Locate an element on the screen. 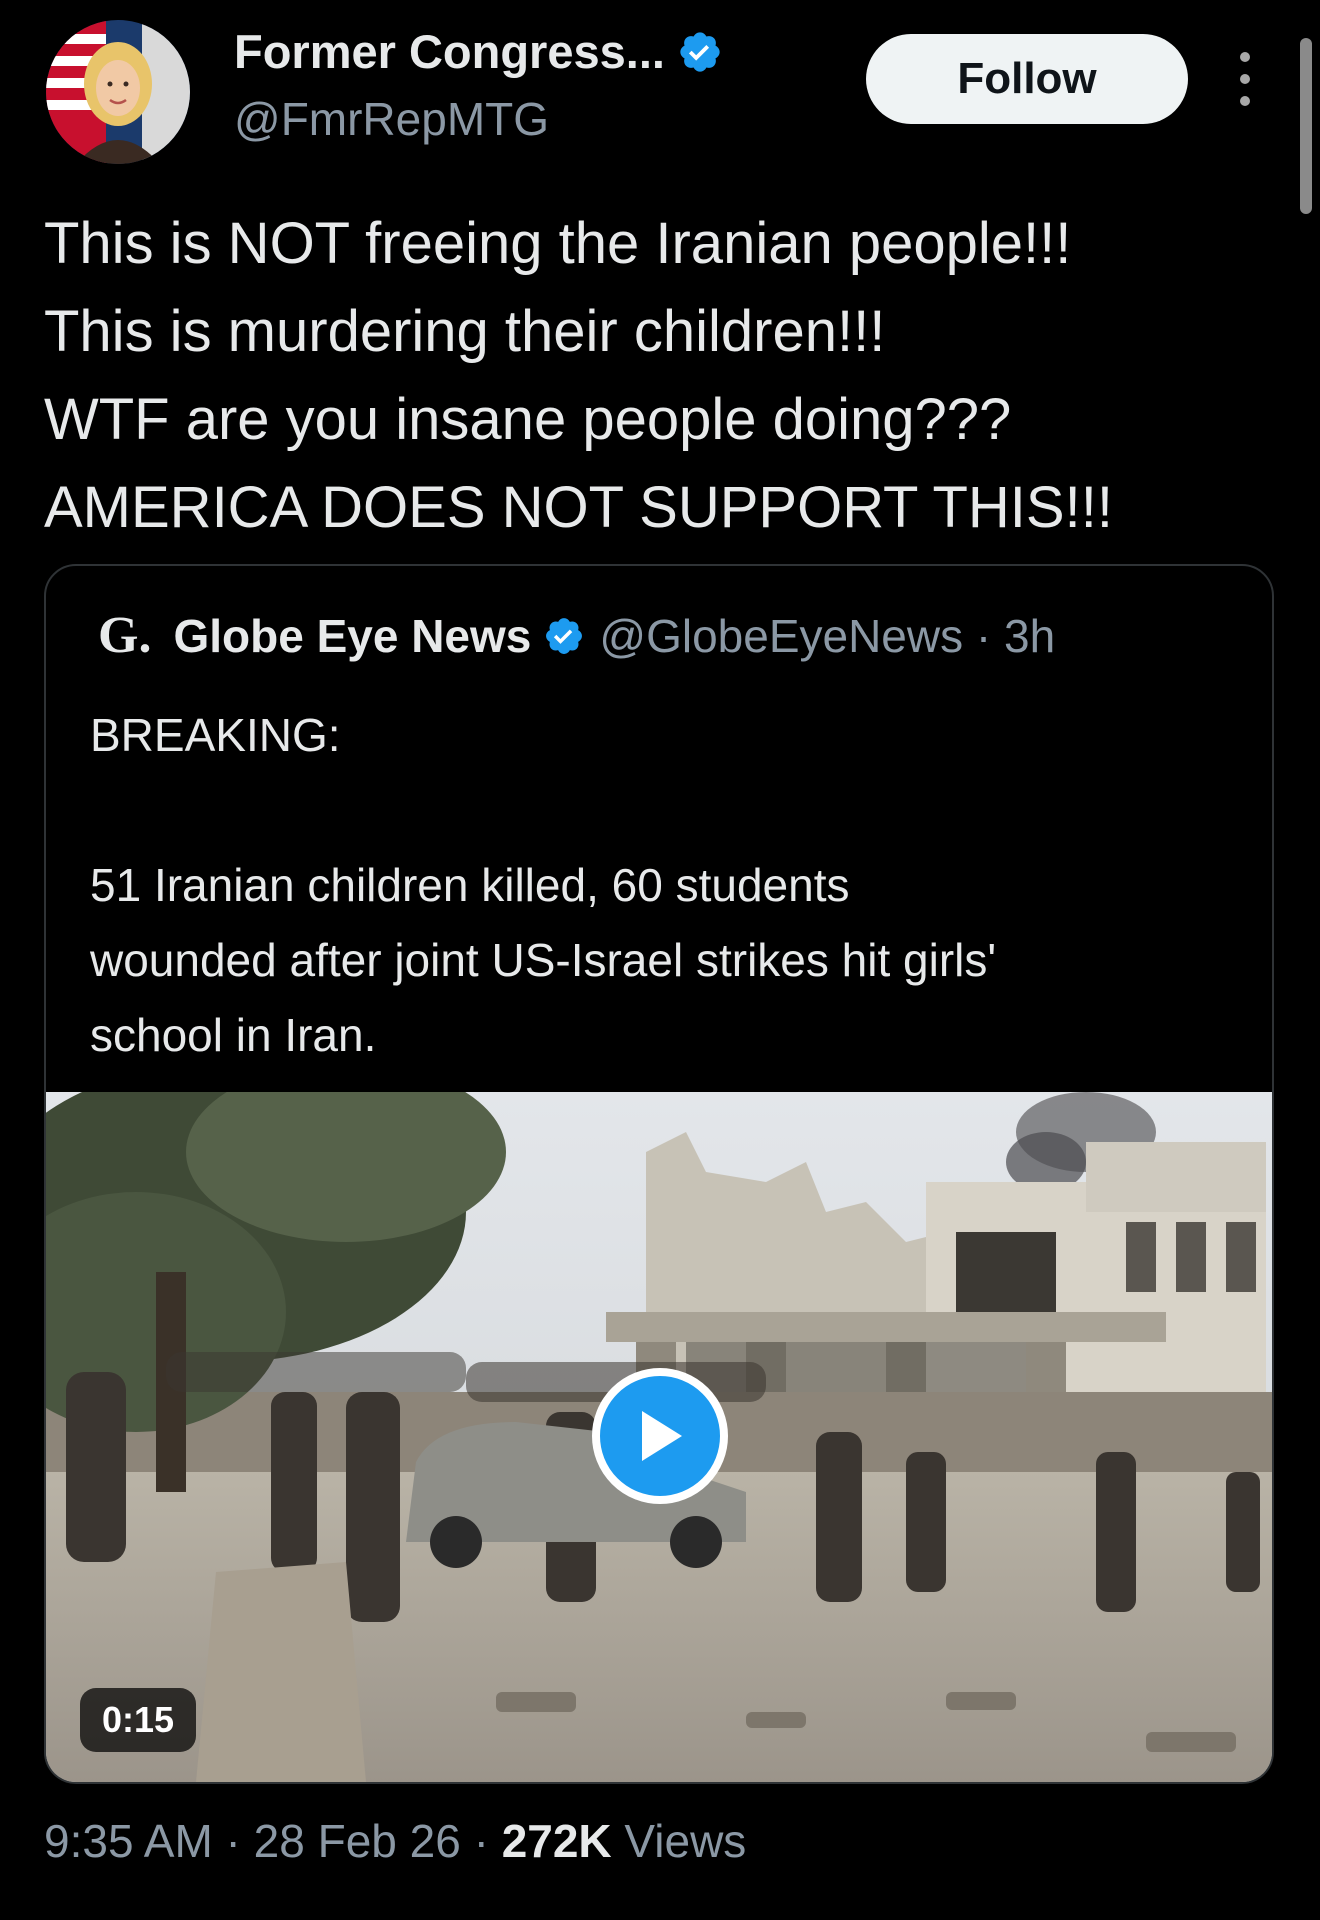  quoted-tweet-header: G. Globe Eye News @GlobeEyeNews · 3h is located at coordinates (576, 635).